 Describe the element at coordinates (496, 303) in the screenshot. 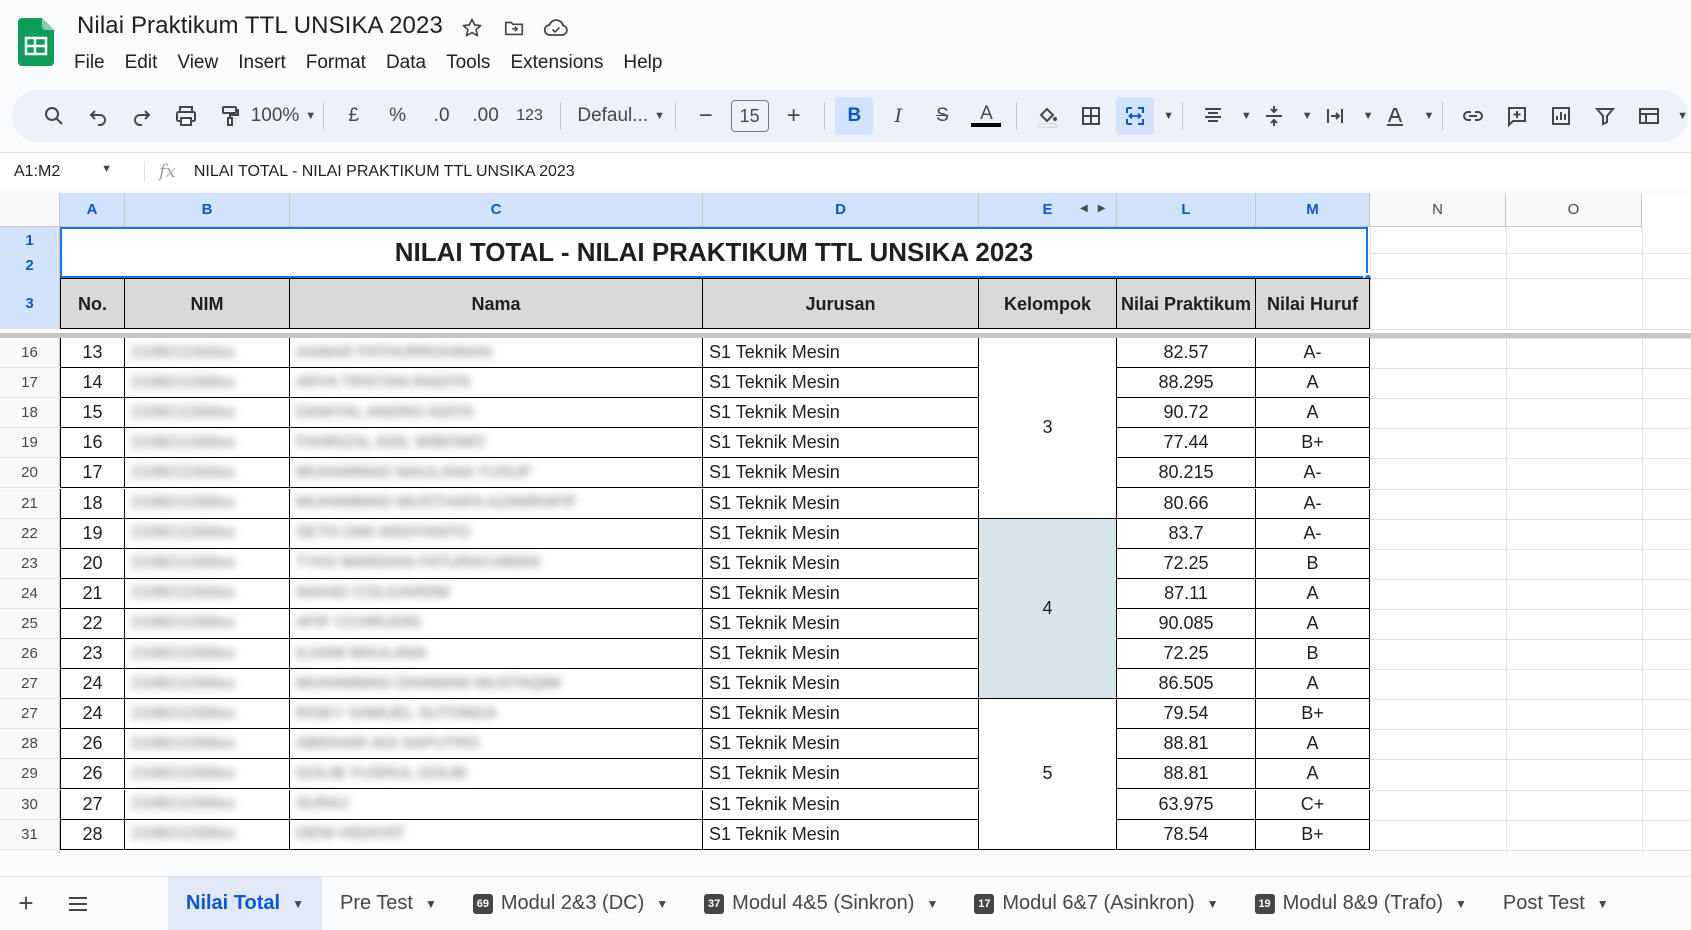

I see `header-cell-nama: Nama` at that location.